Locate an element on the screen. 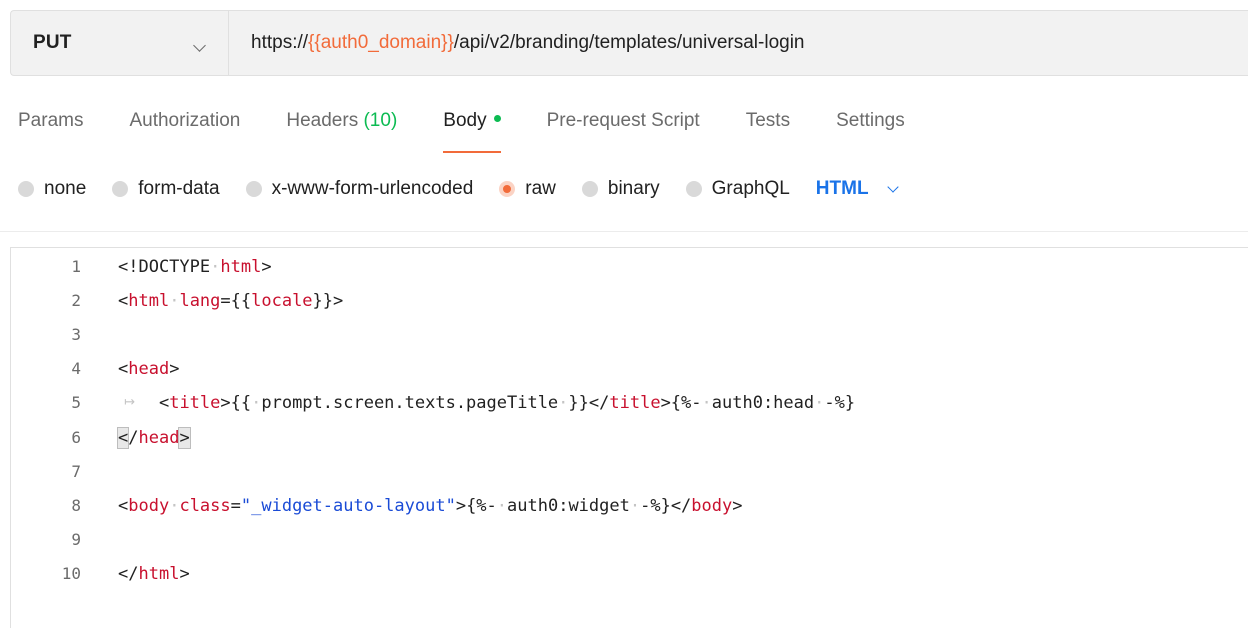 The height and width of the screenshot is (628, 1248). line-number: 1 is located at coordinates (76, 266).